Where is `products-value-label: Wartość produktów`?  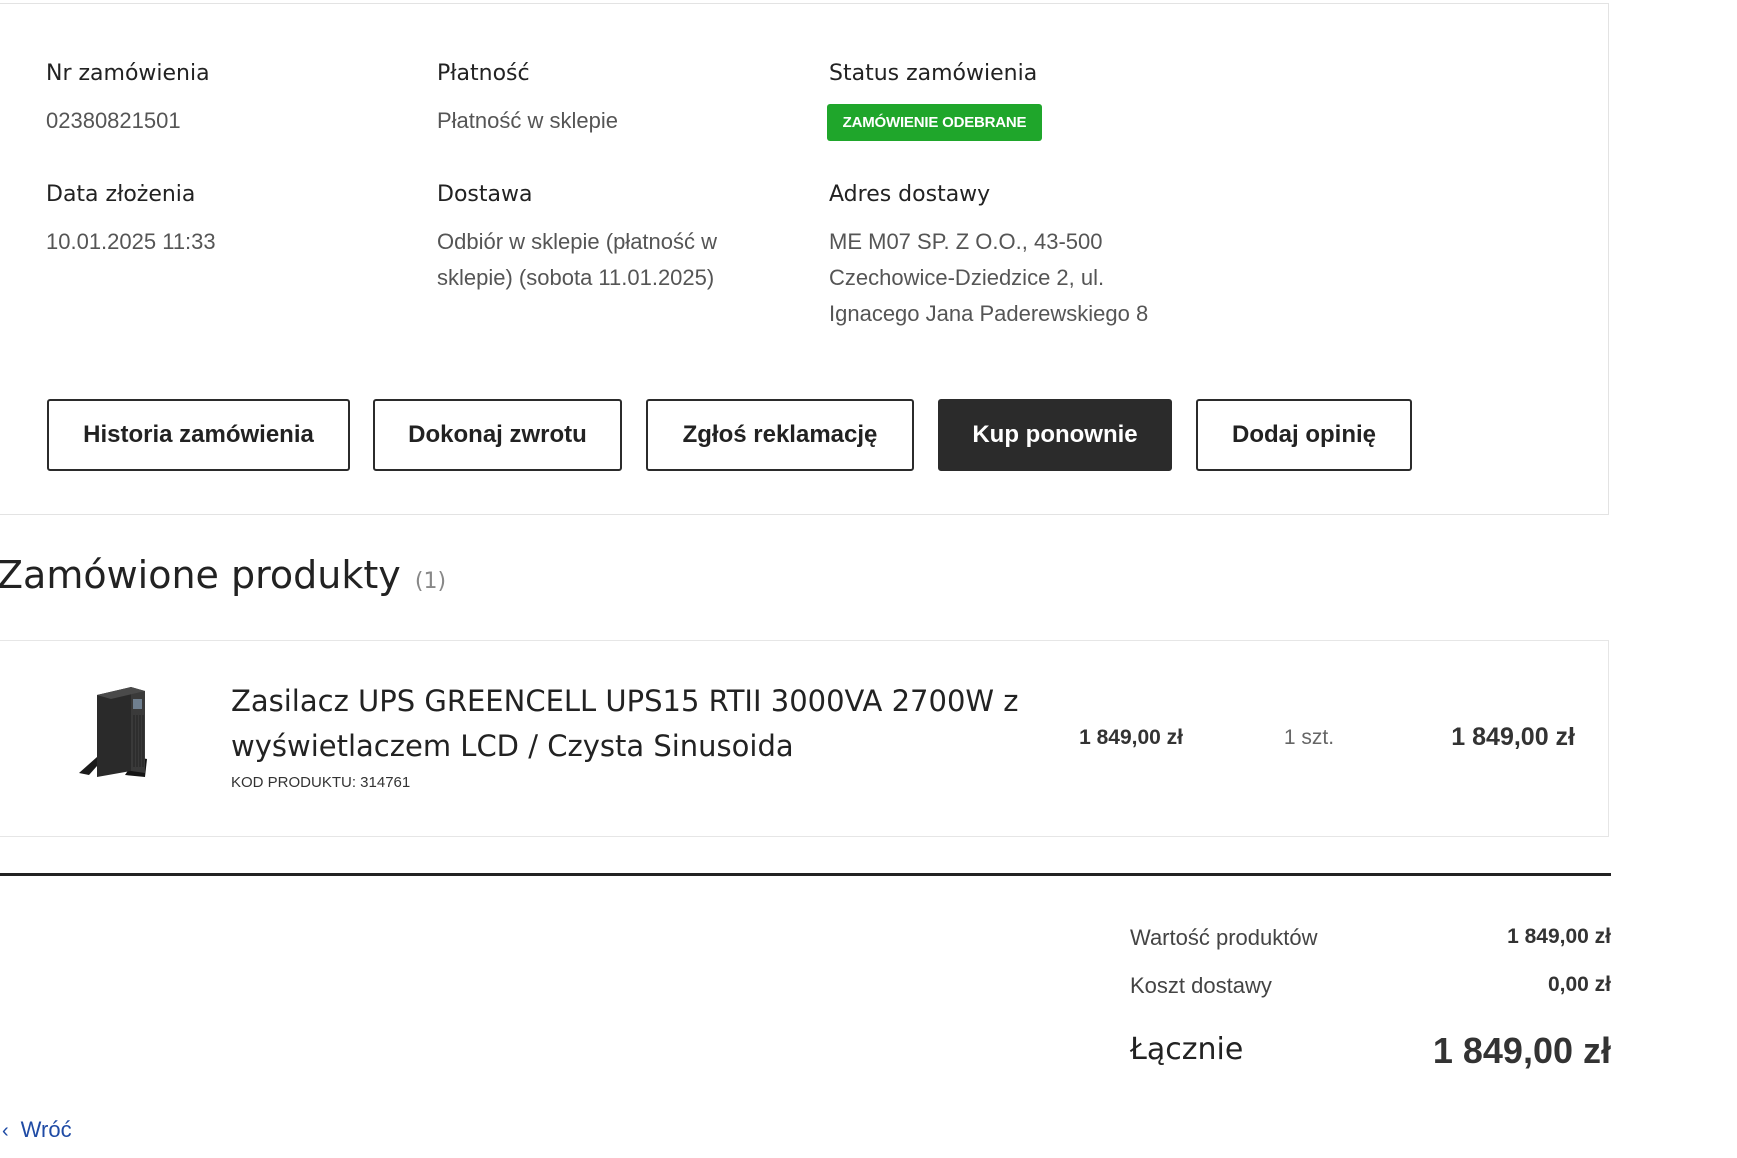 products-value-label: Wartość produktów is located at coordinates (1224, 937).